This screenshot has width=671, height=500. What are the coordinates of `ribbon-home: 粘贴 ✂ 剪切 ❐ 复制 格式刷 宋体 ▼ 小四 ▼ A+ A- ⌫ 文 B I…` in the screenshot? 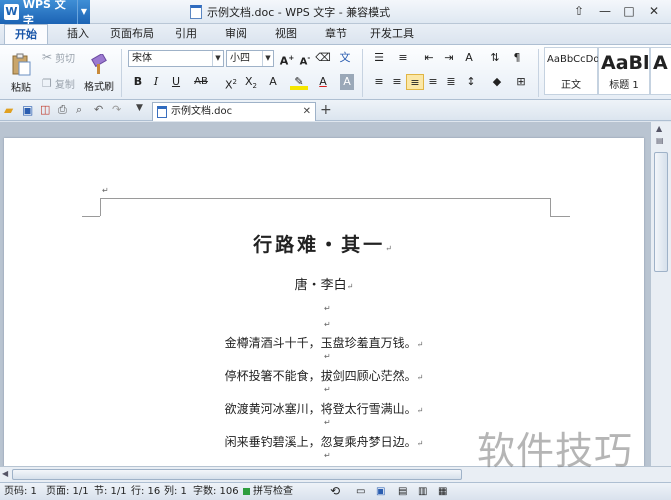 It's located at (335, 72).